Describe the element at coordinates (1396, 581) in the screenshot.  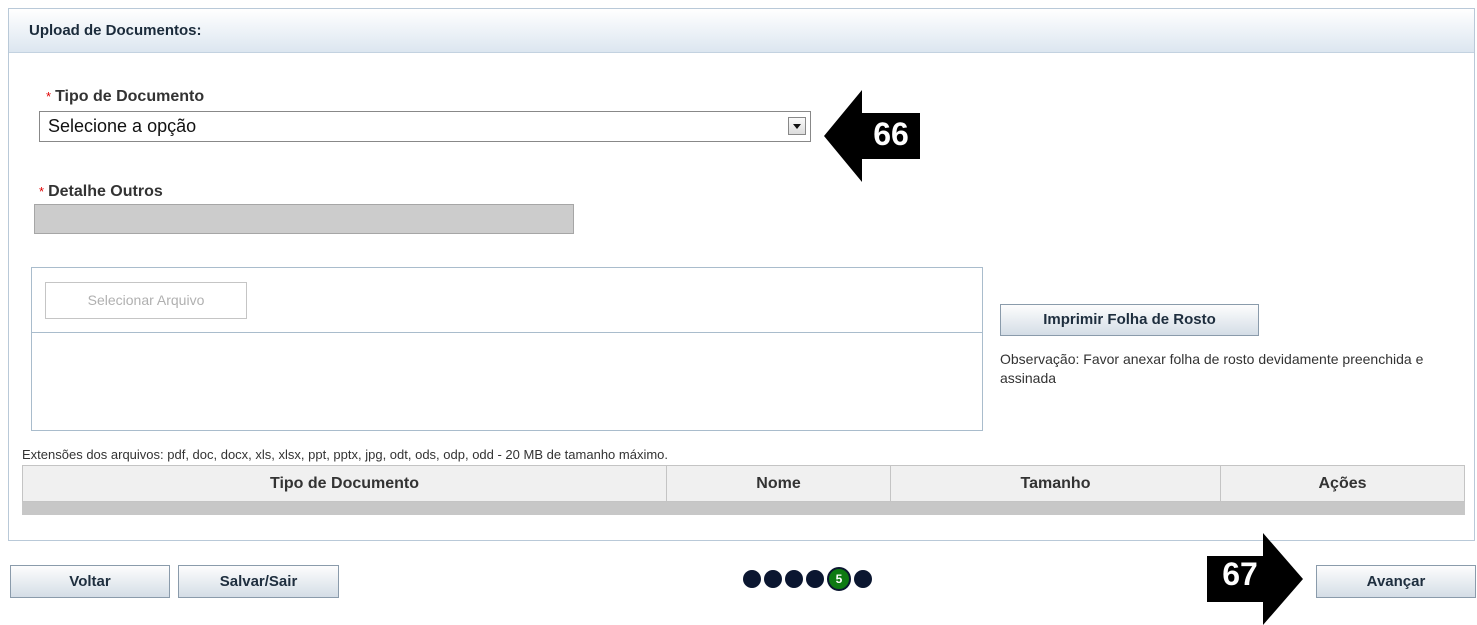
I see `next-button: Avançar` at that location.